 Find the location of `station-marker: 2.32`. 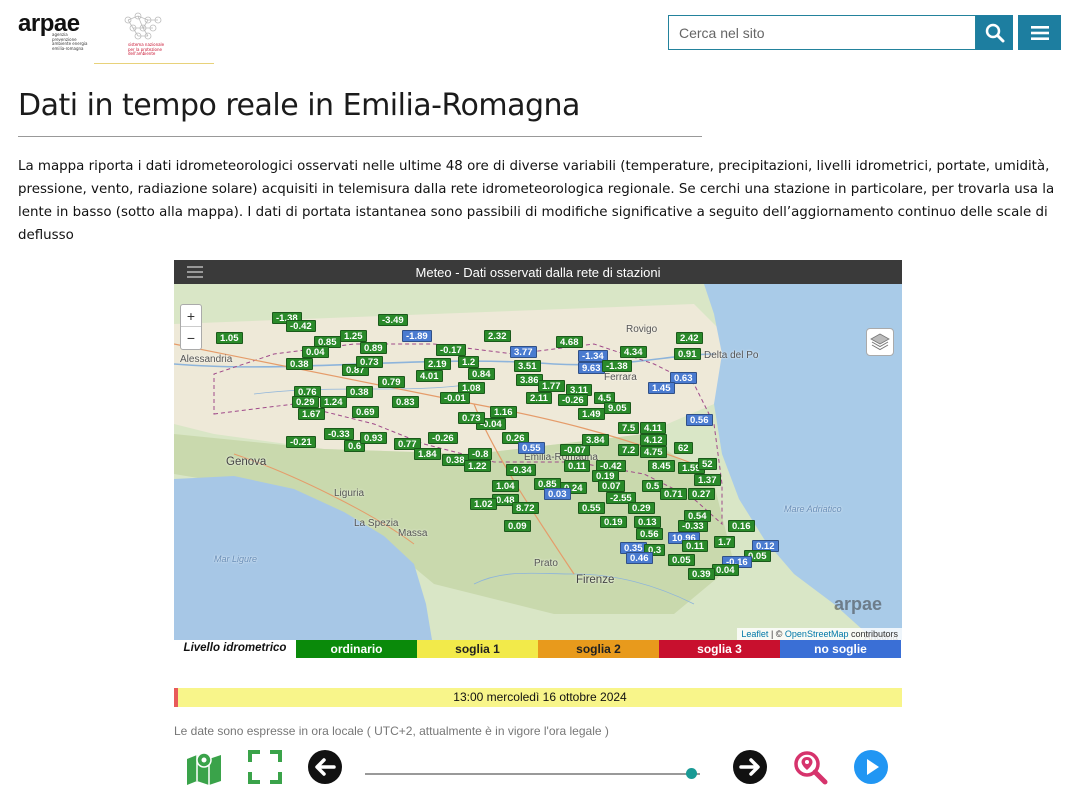

station-marker: 2.32 is located at coordinates (497, 336).